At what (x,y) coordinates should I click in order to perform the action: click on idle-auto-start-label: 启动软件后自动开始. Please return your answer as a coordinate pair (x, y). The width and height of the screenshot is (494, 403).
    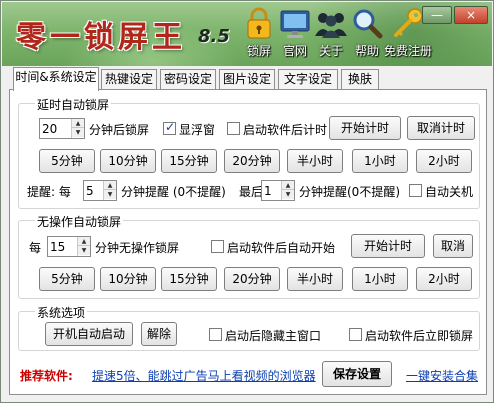
    Looking at the image, I should click on (281, 248).